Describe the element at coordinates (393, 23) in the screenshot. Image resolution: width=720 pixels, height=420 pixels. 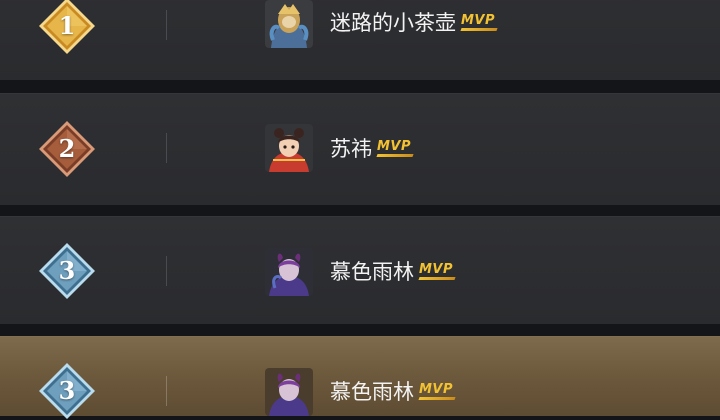
I see `player-name: 迷路的小茶壶` at that location.